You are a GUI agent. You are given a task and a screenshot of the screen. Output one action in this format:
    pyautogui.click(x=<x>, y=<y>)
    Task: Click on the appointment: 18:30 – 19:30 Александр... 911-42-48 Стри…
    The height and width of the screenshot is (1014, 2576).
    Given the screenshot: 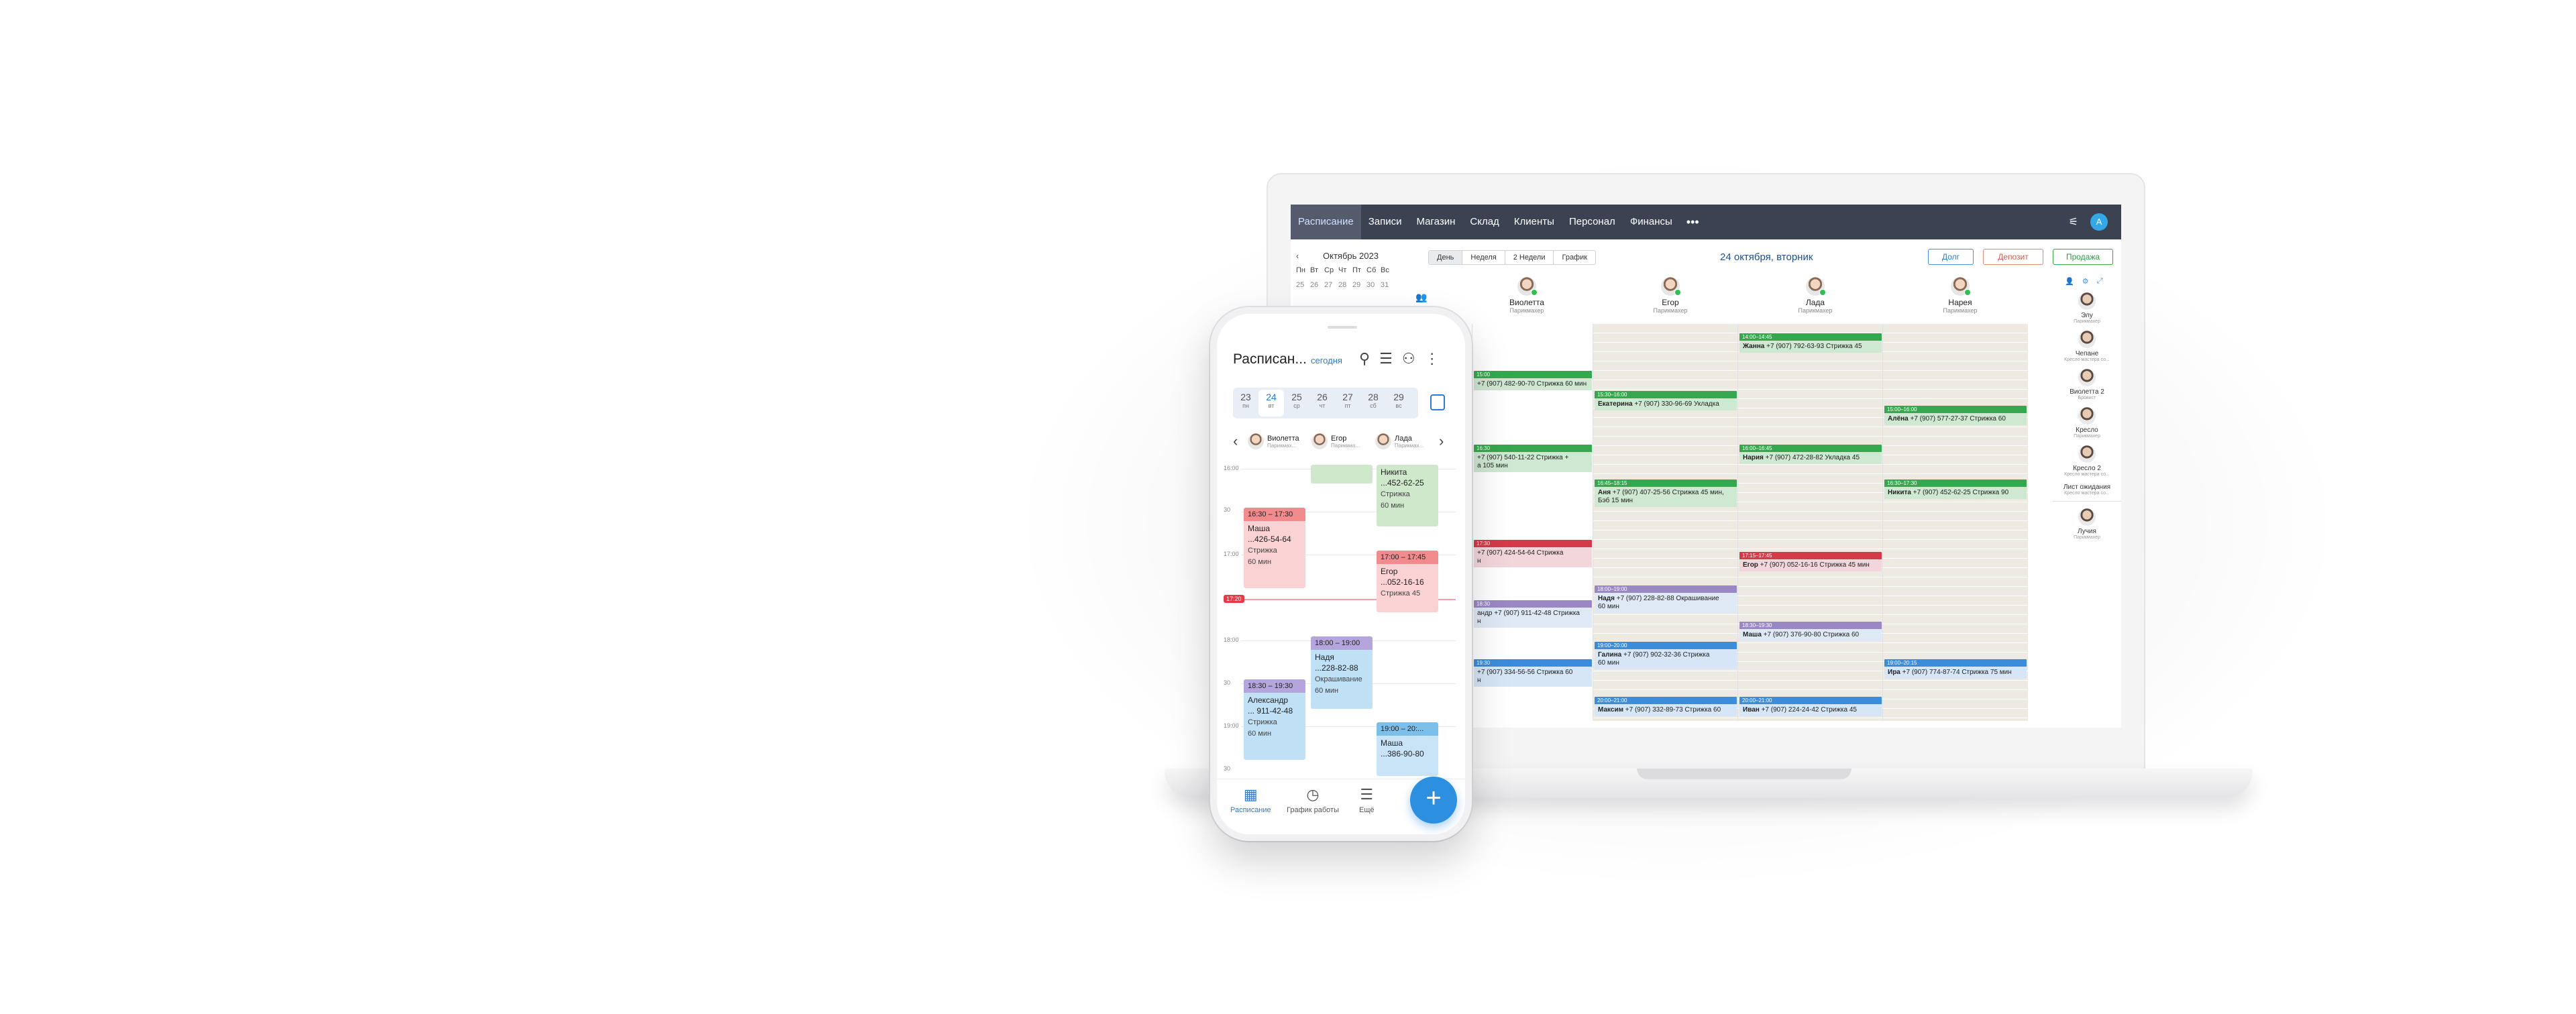 What is the action you would take?
    pyautogui.click(x=1274, y=719)
    